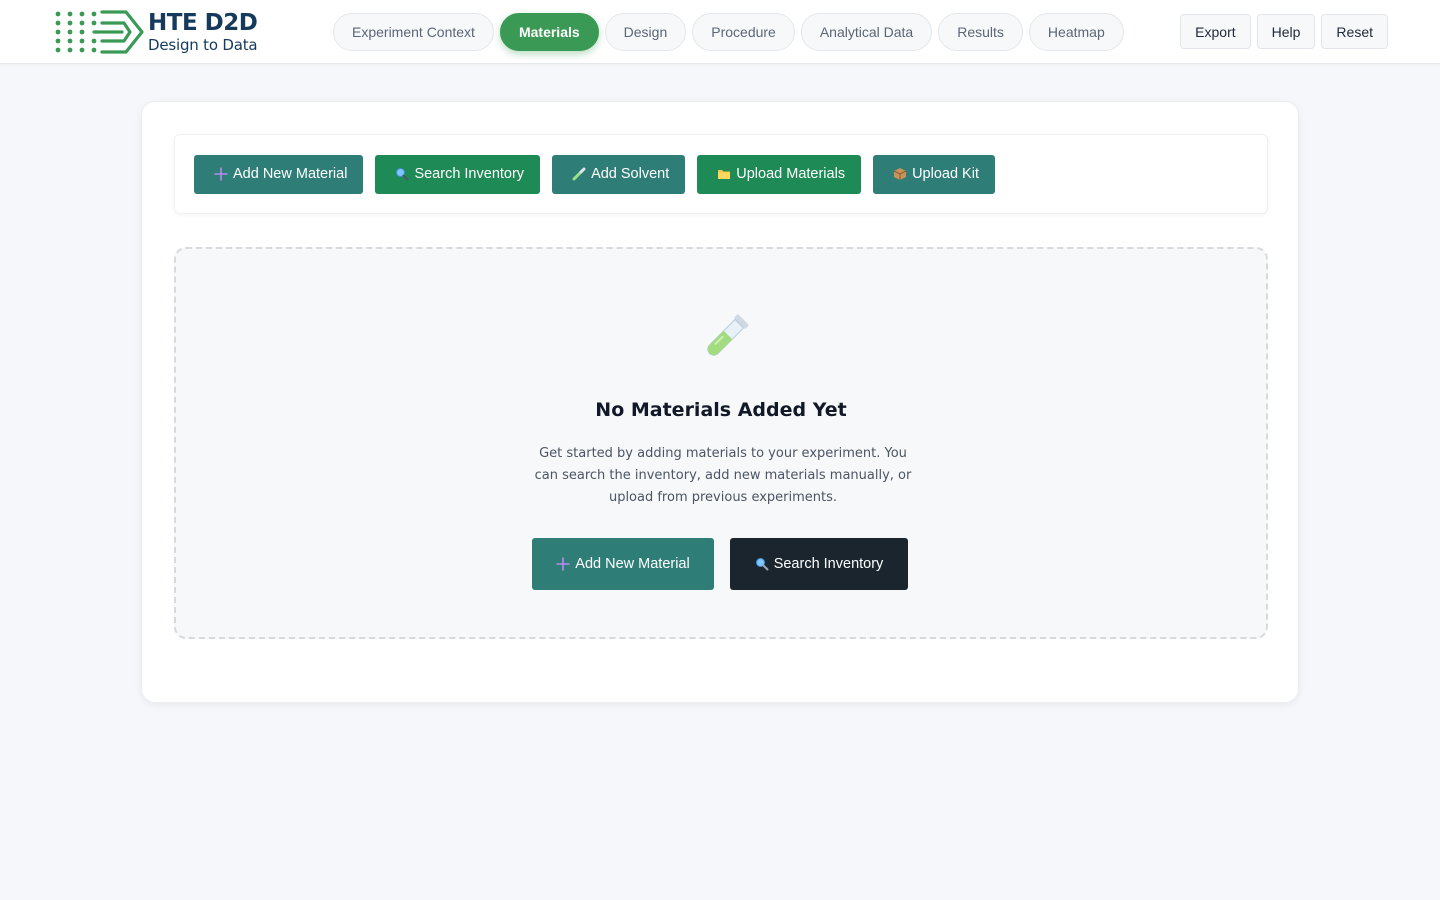 This screenshot has width=1440, height=900. Describe the element at coordinates (203, 44) in the screenshot. I see `brand-subtitle: Design to Data` at that location.